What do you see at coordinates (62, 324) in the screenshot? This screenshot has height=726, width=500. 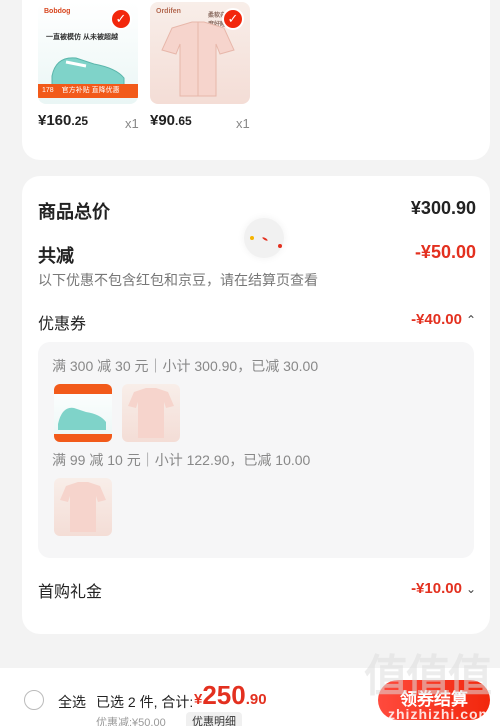 I see `coupon-label: 优惠券` at bounding box center [62, 324].